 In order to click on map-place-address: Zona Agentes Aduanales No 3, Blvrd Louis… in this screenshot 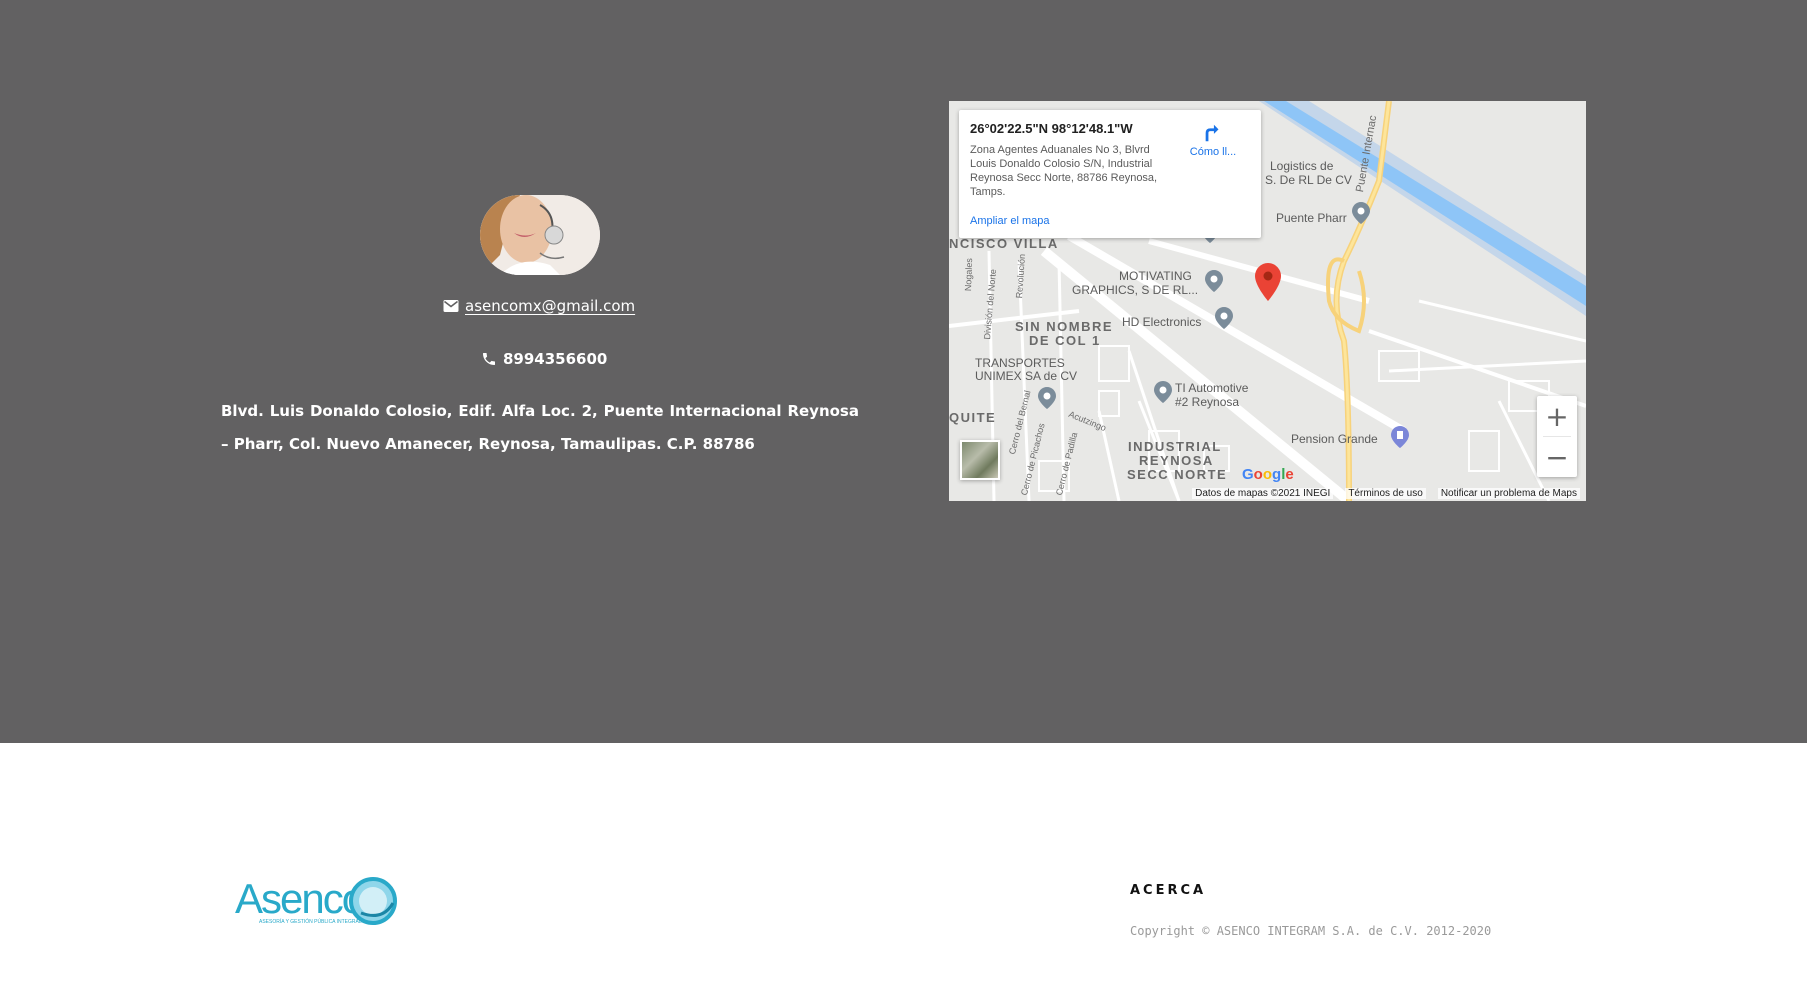, I will do `click(1064, 171)`.